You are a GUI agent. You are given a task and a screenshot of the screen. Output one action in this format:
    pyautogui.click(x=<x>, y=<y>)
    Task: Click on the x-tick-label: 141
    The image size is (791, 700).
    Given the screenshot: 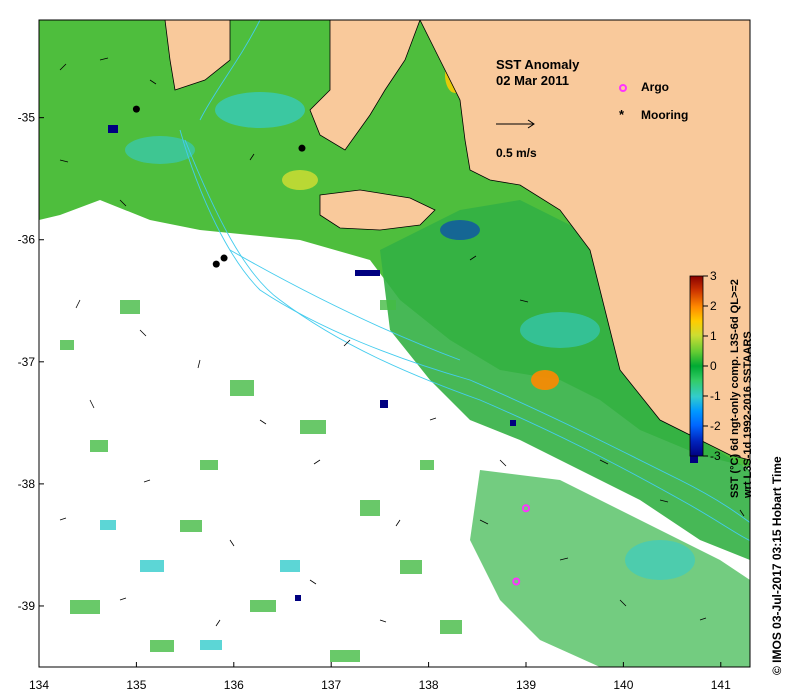 What is the action you would take?
    pyautogui.click(x=721, y=685)
    